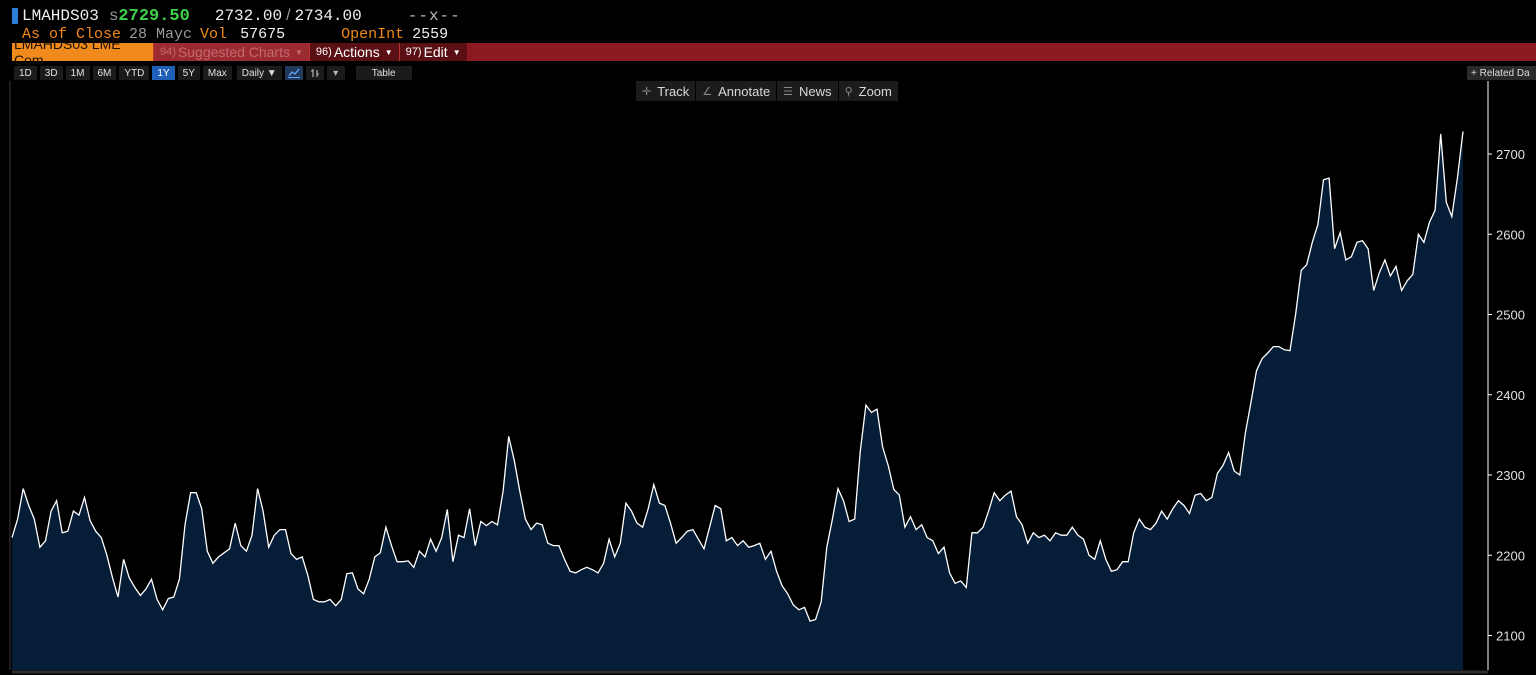  Describe the element at coordinates (328, 16) in the screenshot. I see `ask-price: 2734.00` at that location.